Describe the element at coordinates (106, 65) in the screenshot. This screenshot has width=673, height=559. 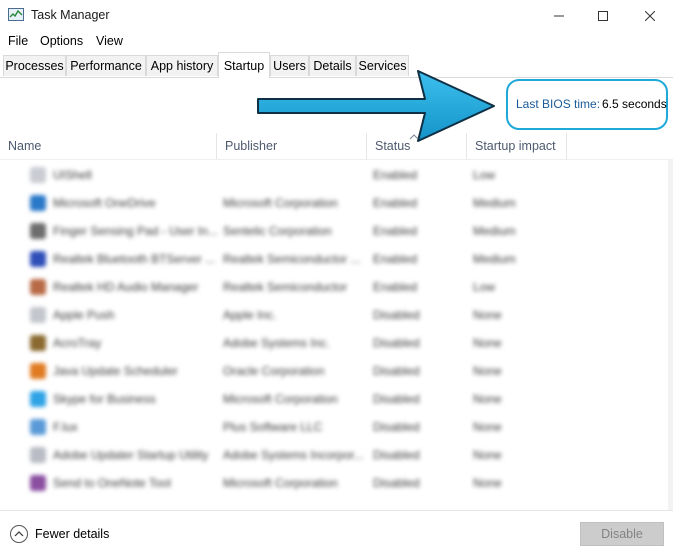
I see `tab-performance: Performance` at that location.